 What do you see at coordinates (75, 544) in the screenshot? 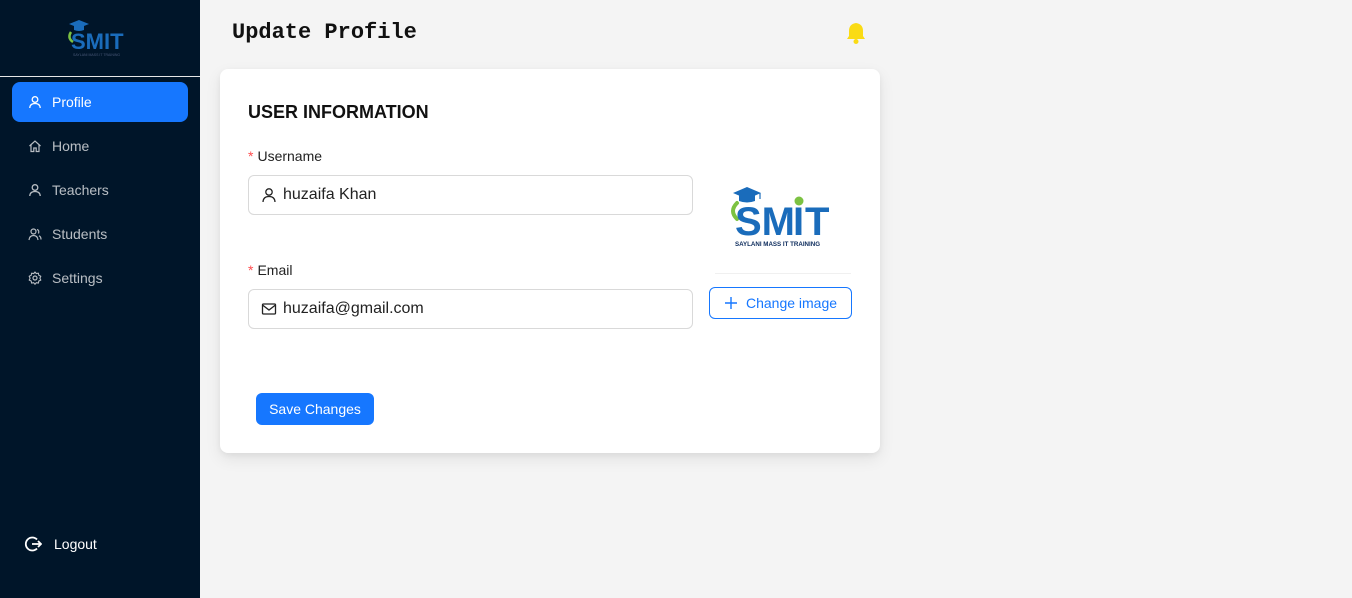
I see `logout-label: Logout` at bounding box center [75, 544].